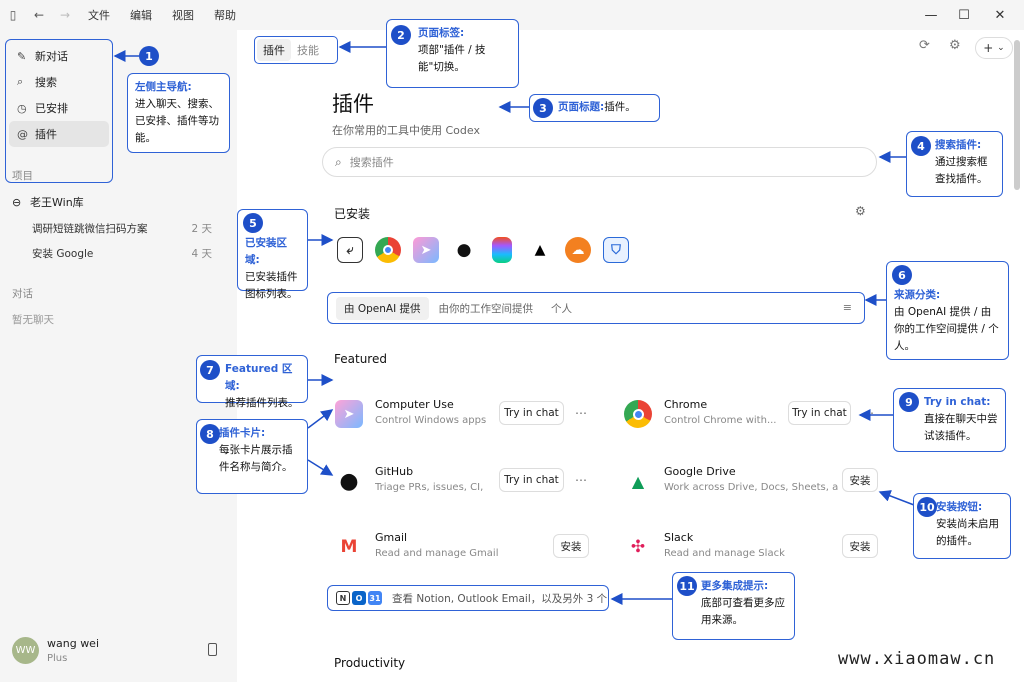 Image resolution: width=1024 pixels, height=682 pixels. What do you see at coordinates (65, 15) in the screenshot?
I see `forward-arrow-icon: →` at bounding box center [65, 15].